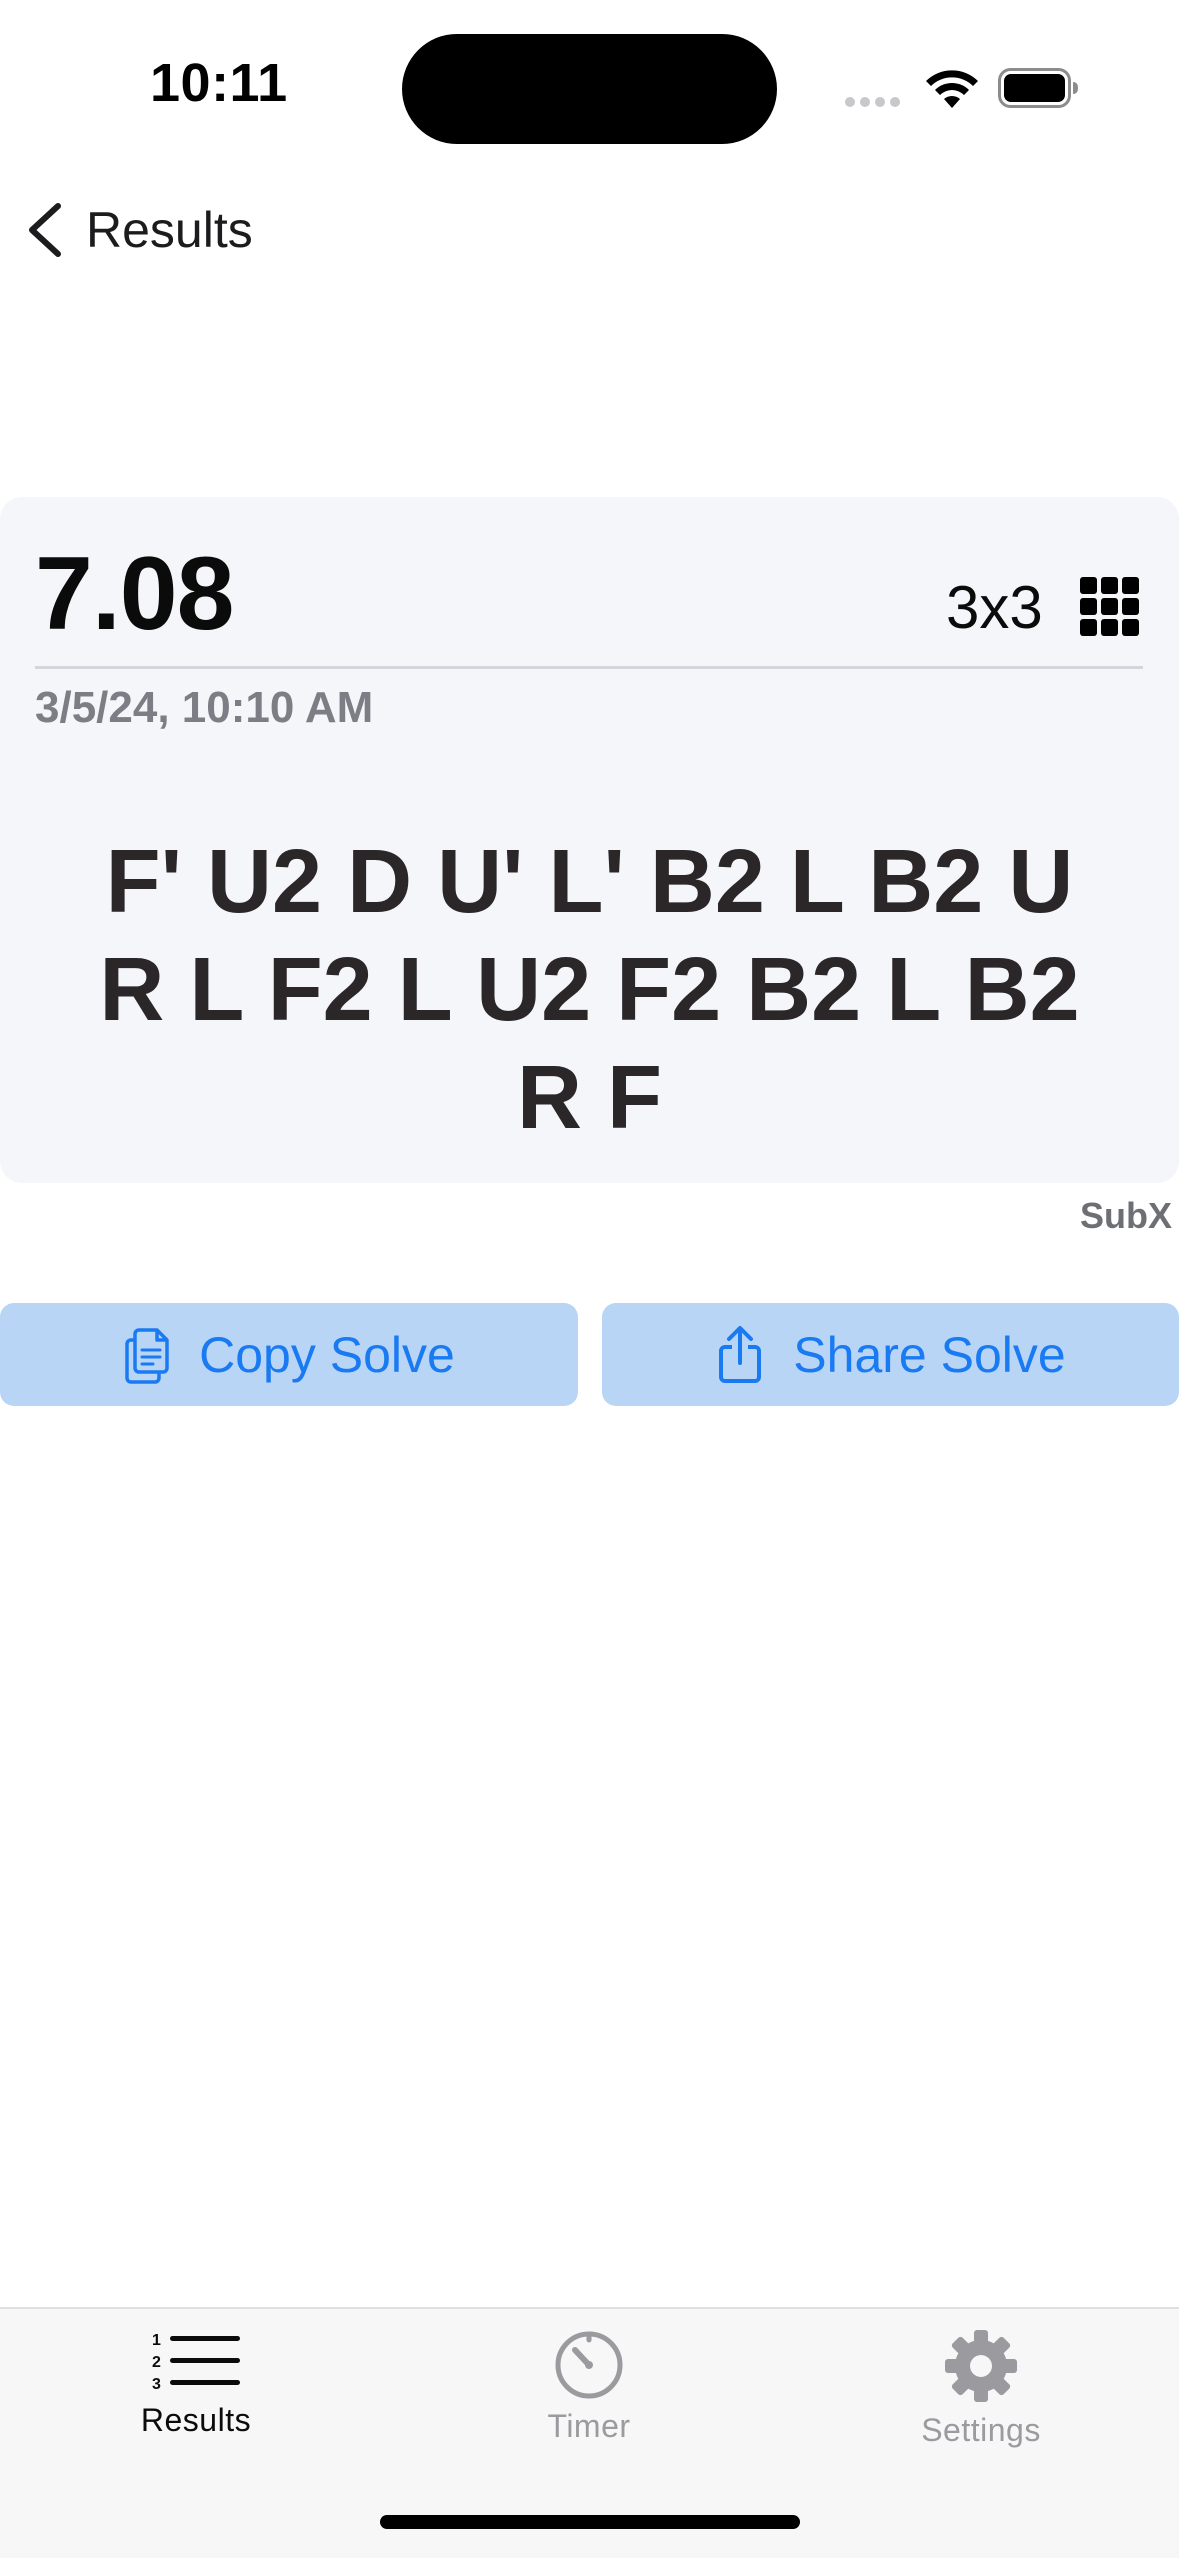 The height and width of the screenshot is (2558, 1179). Describe the element at coordinates (994, 607) in the screenshot. I see `puzzle-type-label: 3x3` at that location.